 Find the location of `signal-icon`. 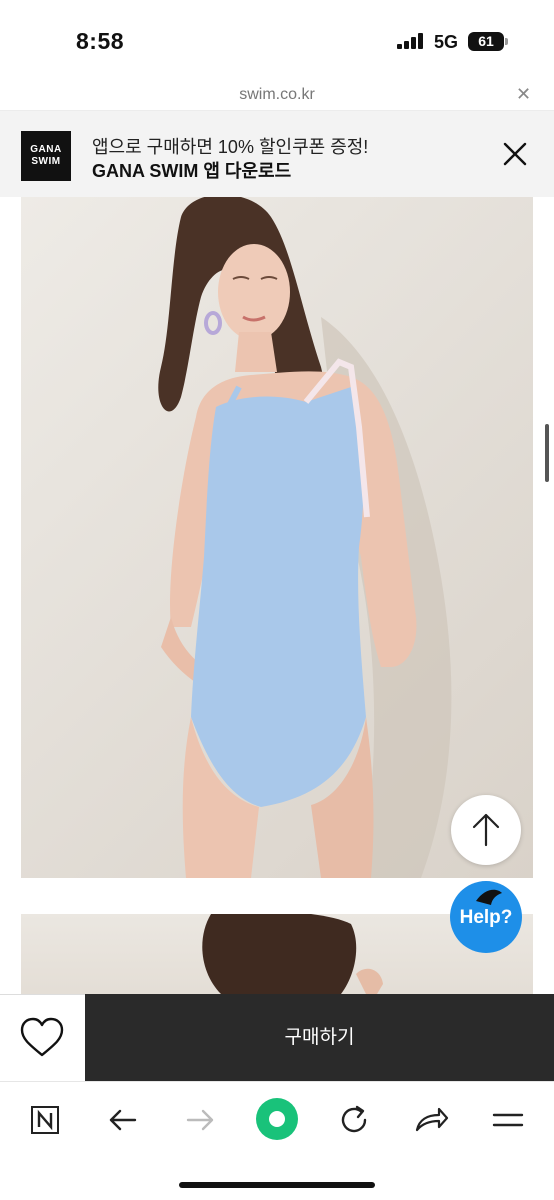

signal-icon is located at coordinates (411, 41).